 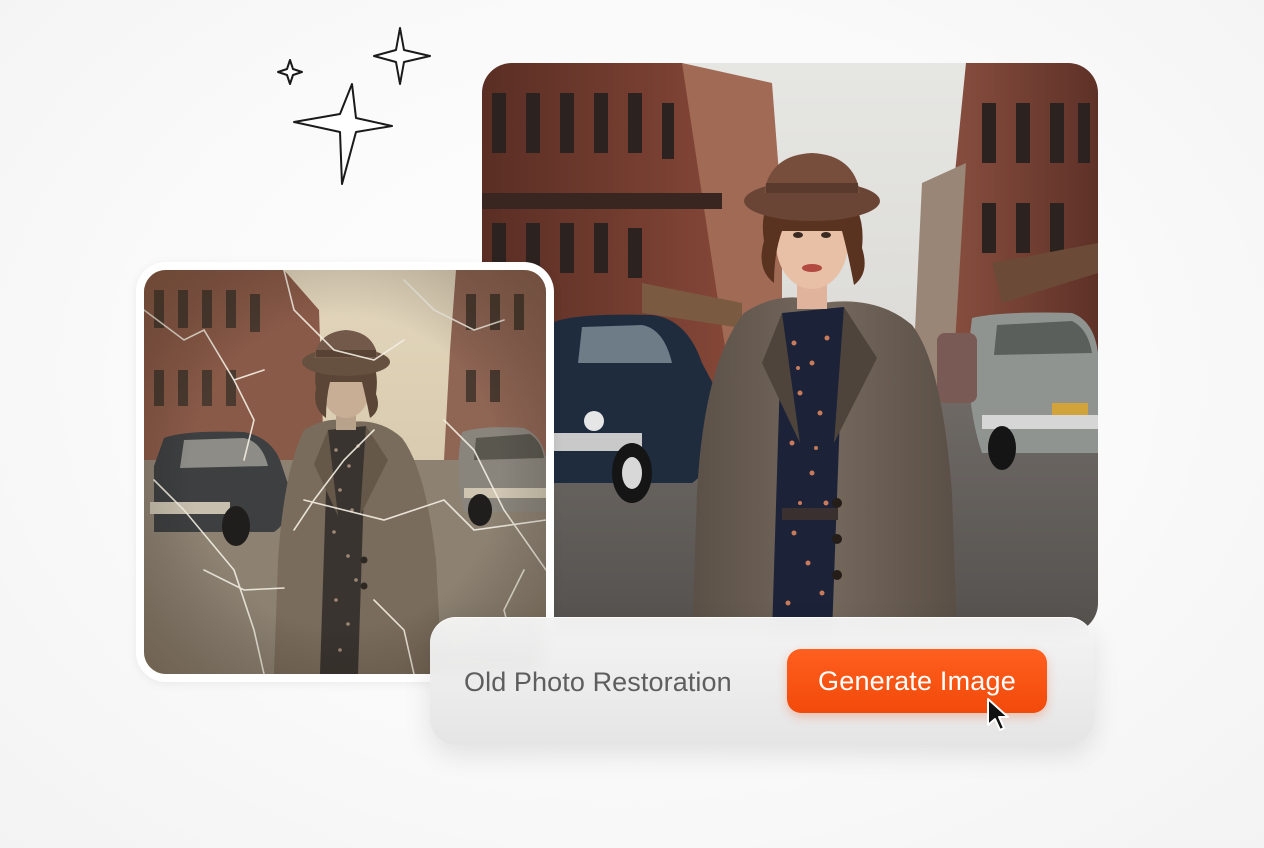 I want to click on mouse-pointer-icon, so click(x=998, y=714).